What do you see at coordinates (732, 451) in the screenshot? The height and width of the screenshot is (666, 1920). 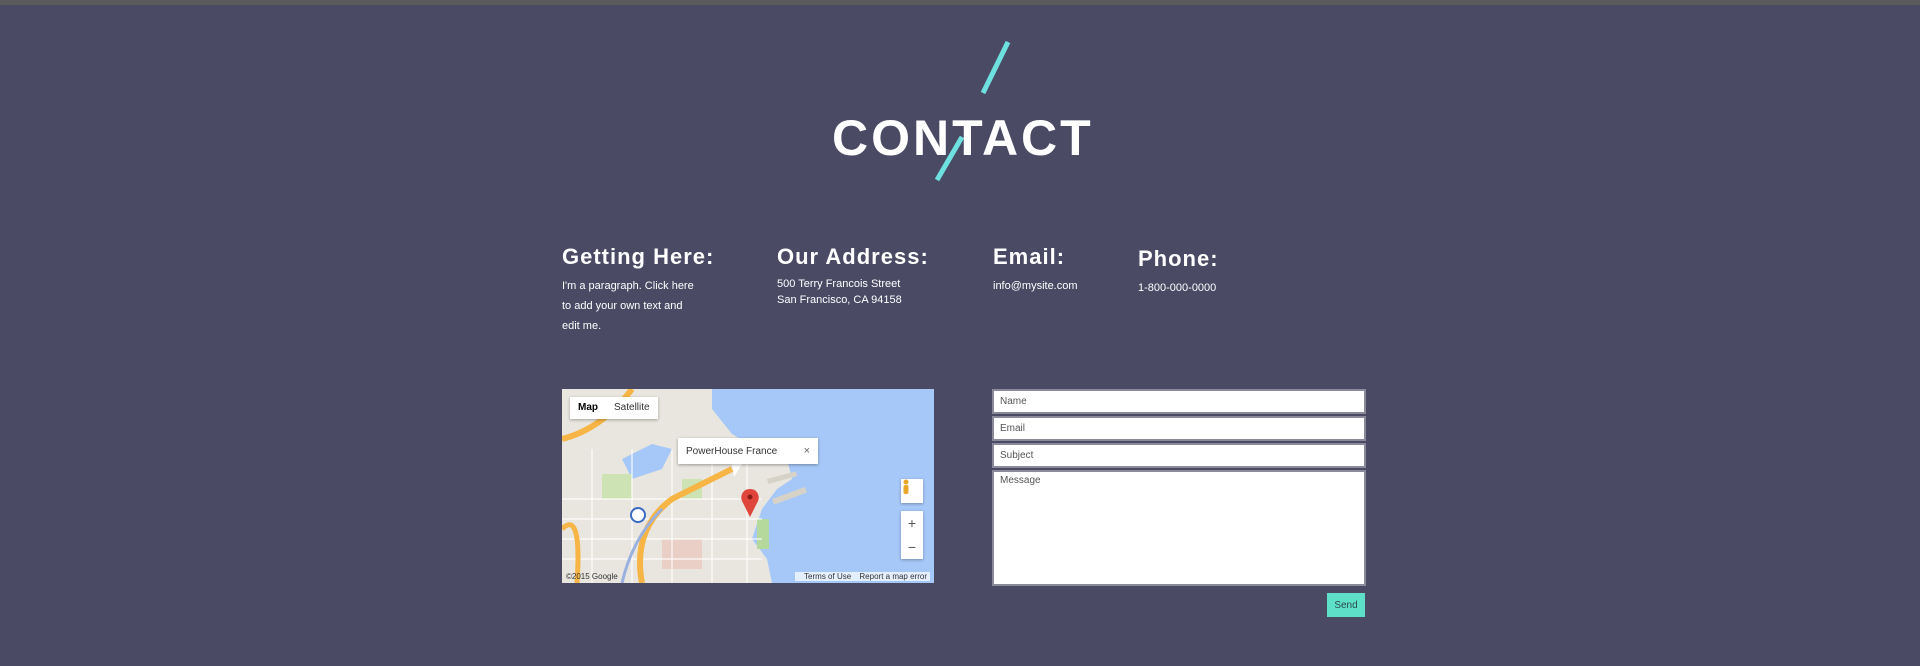 I see `infowindow-title: PowerHouse France` at bounding box center [732, 451].